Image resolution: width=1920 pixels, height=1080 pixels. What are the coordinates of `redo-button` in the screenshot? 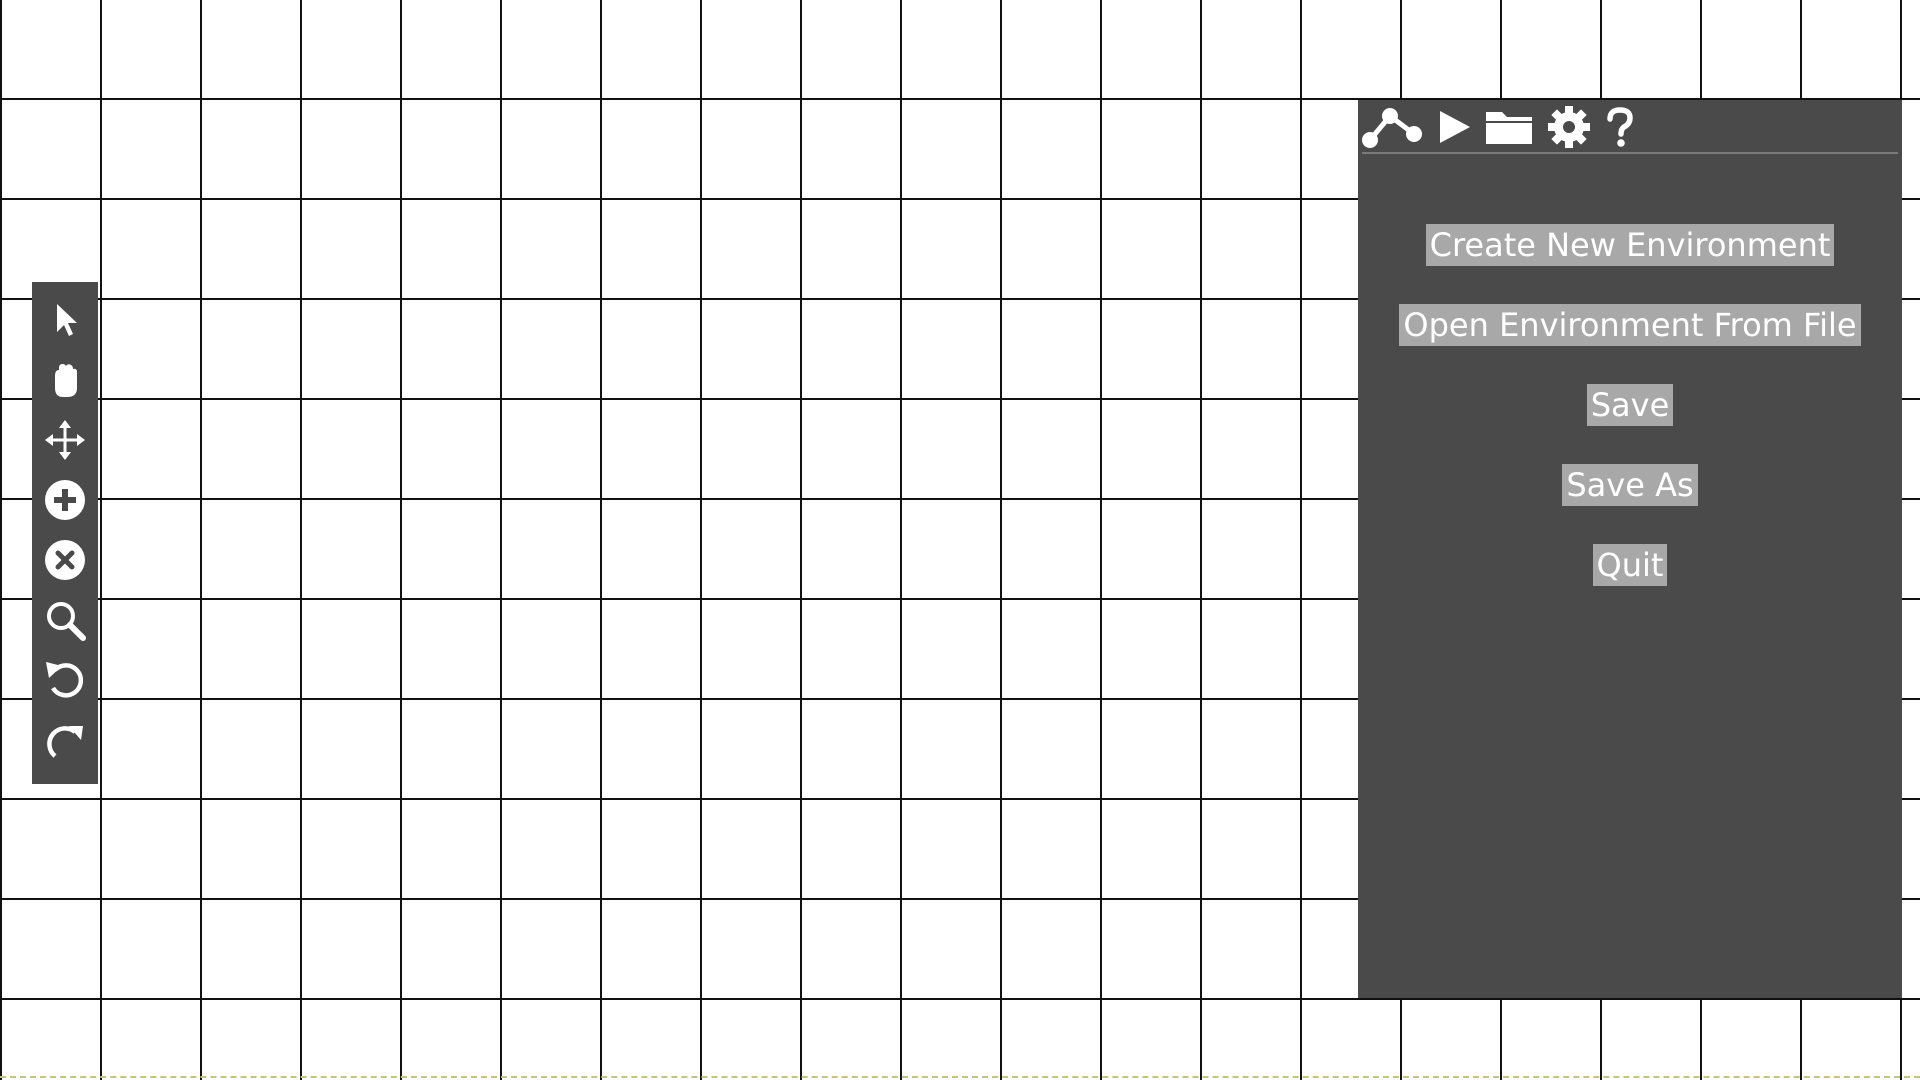 It's located at (65, 740).